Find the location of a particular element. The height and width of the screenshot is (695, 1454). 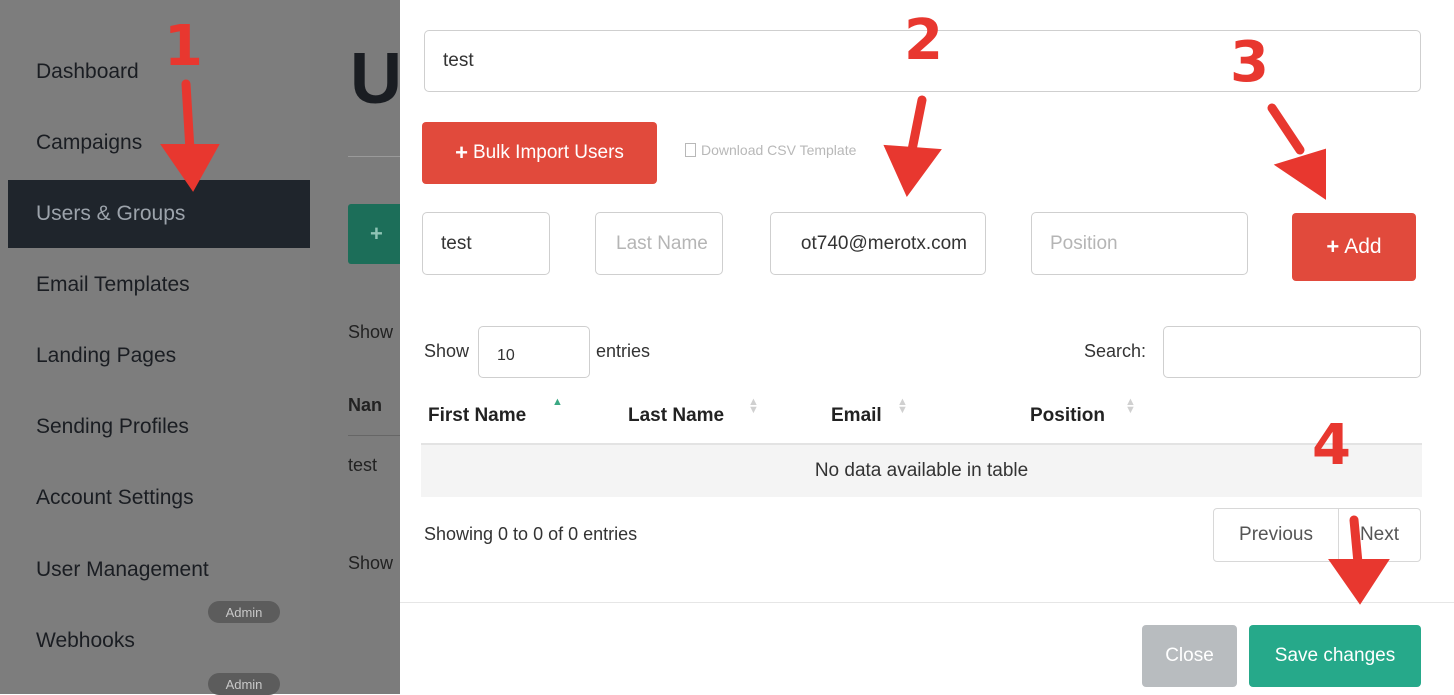

arrow-2-head is located at coordinates (912, 170).